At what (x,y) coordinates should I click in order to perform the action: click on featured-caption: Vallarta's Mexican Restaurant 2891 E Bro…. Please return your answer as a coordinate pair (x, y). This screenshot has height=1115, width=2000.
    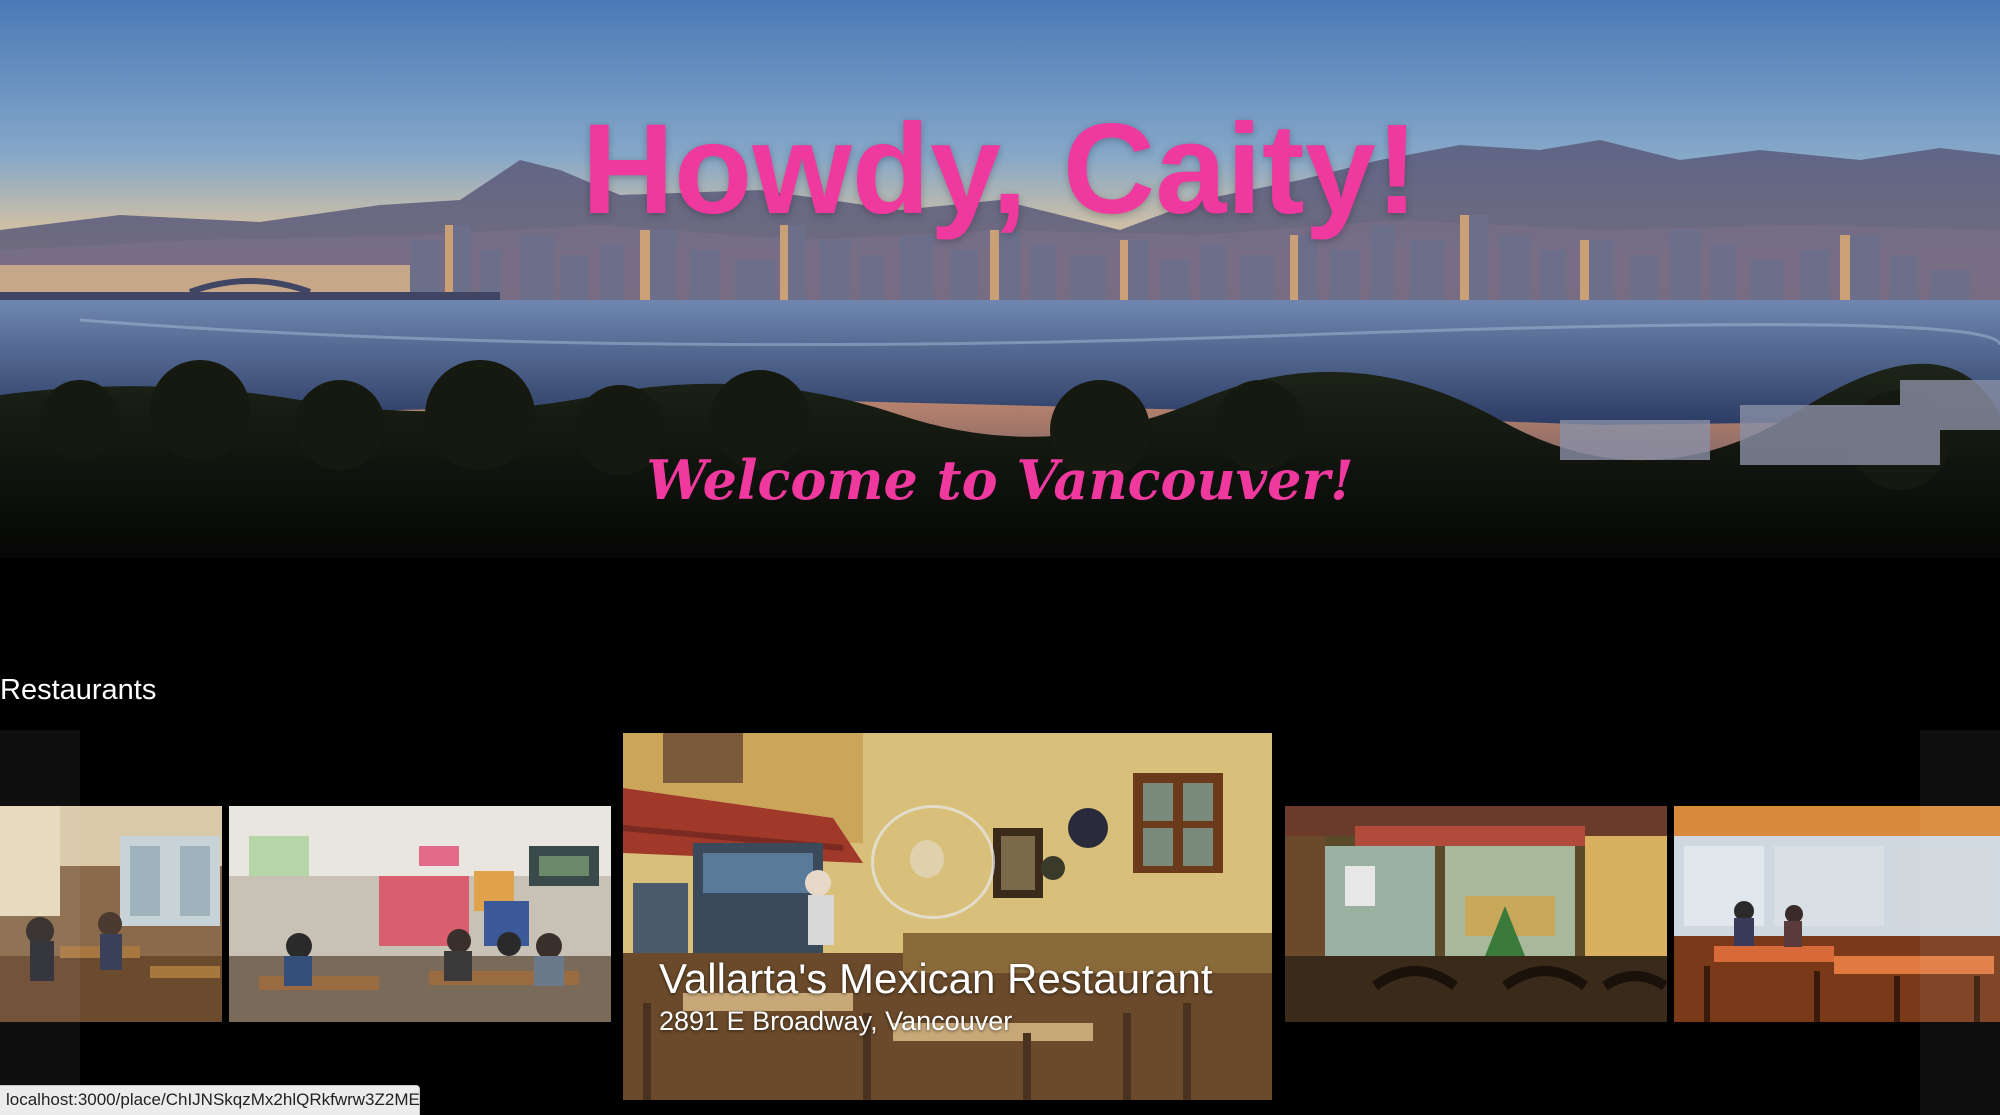
    Looking at the image, I should click on (936, 996).